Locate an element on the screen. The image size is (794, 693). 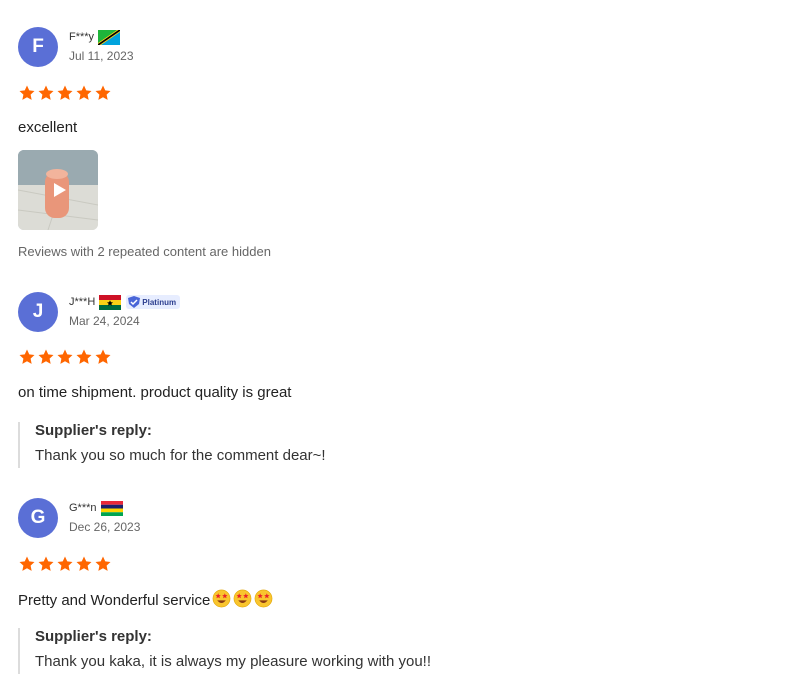
review-date: Jul 11, 2023 is located at coordinates (101, 56).